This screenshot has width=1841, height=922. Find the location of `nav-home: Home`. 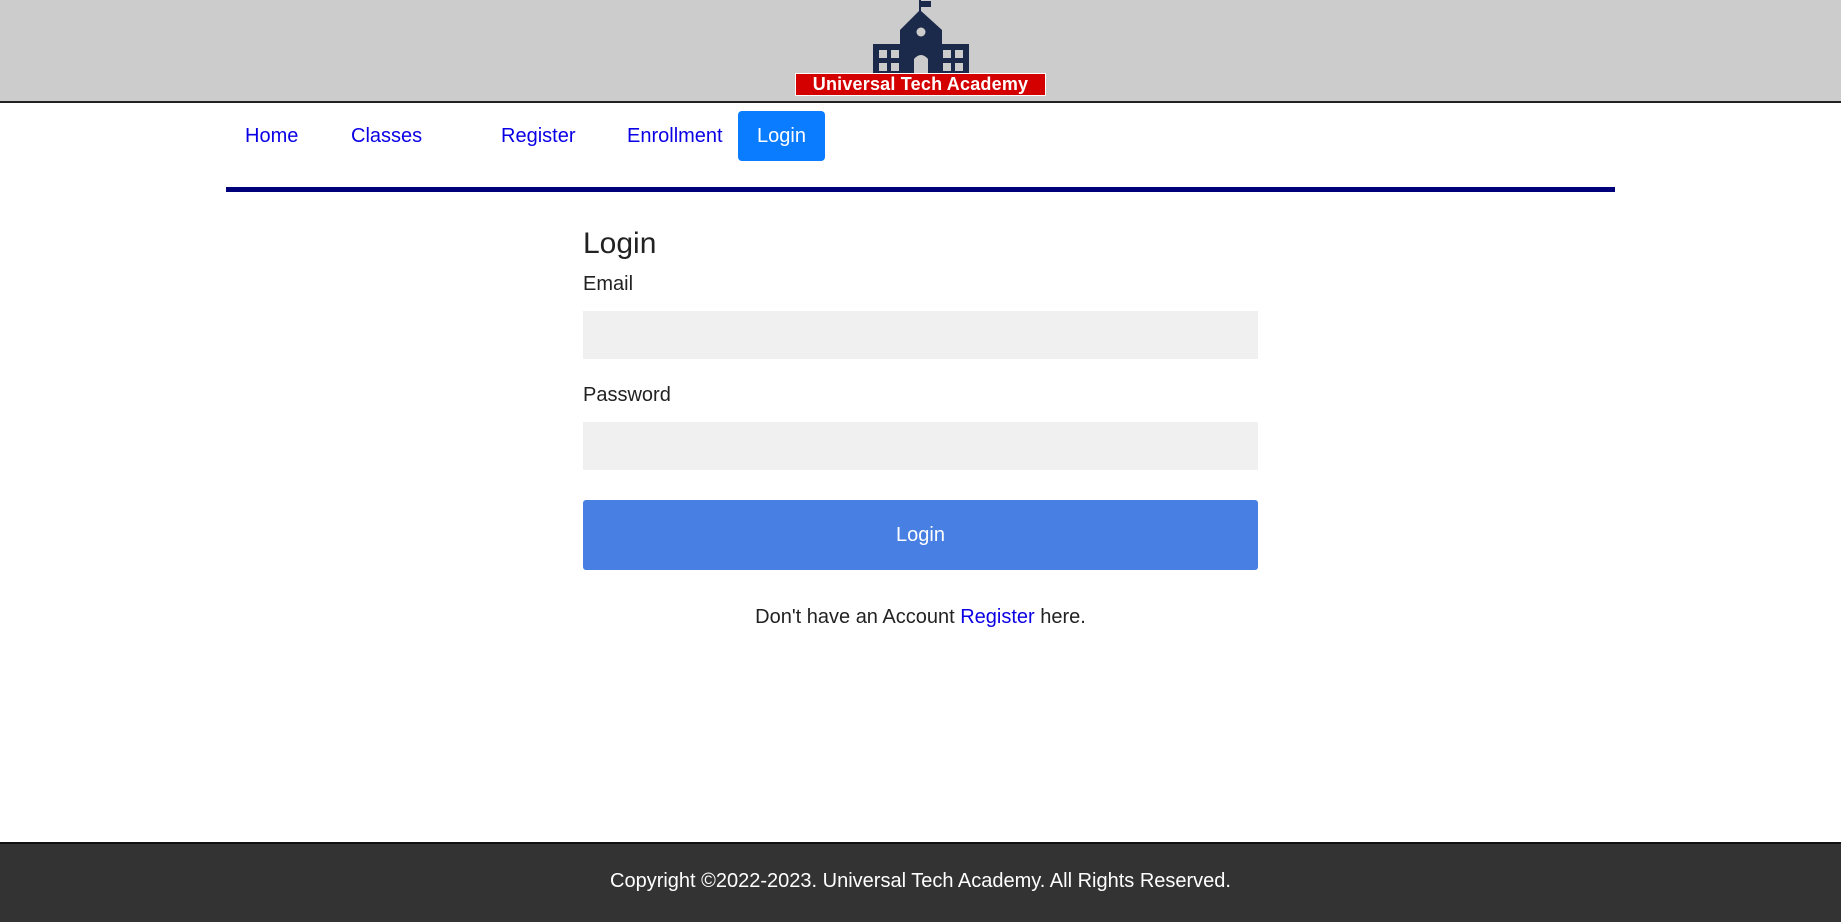

nav-home: Home is located at coordinates (271, 136).